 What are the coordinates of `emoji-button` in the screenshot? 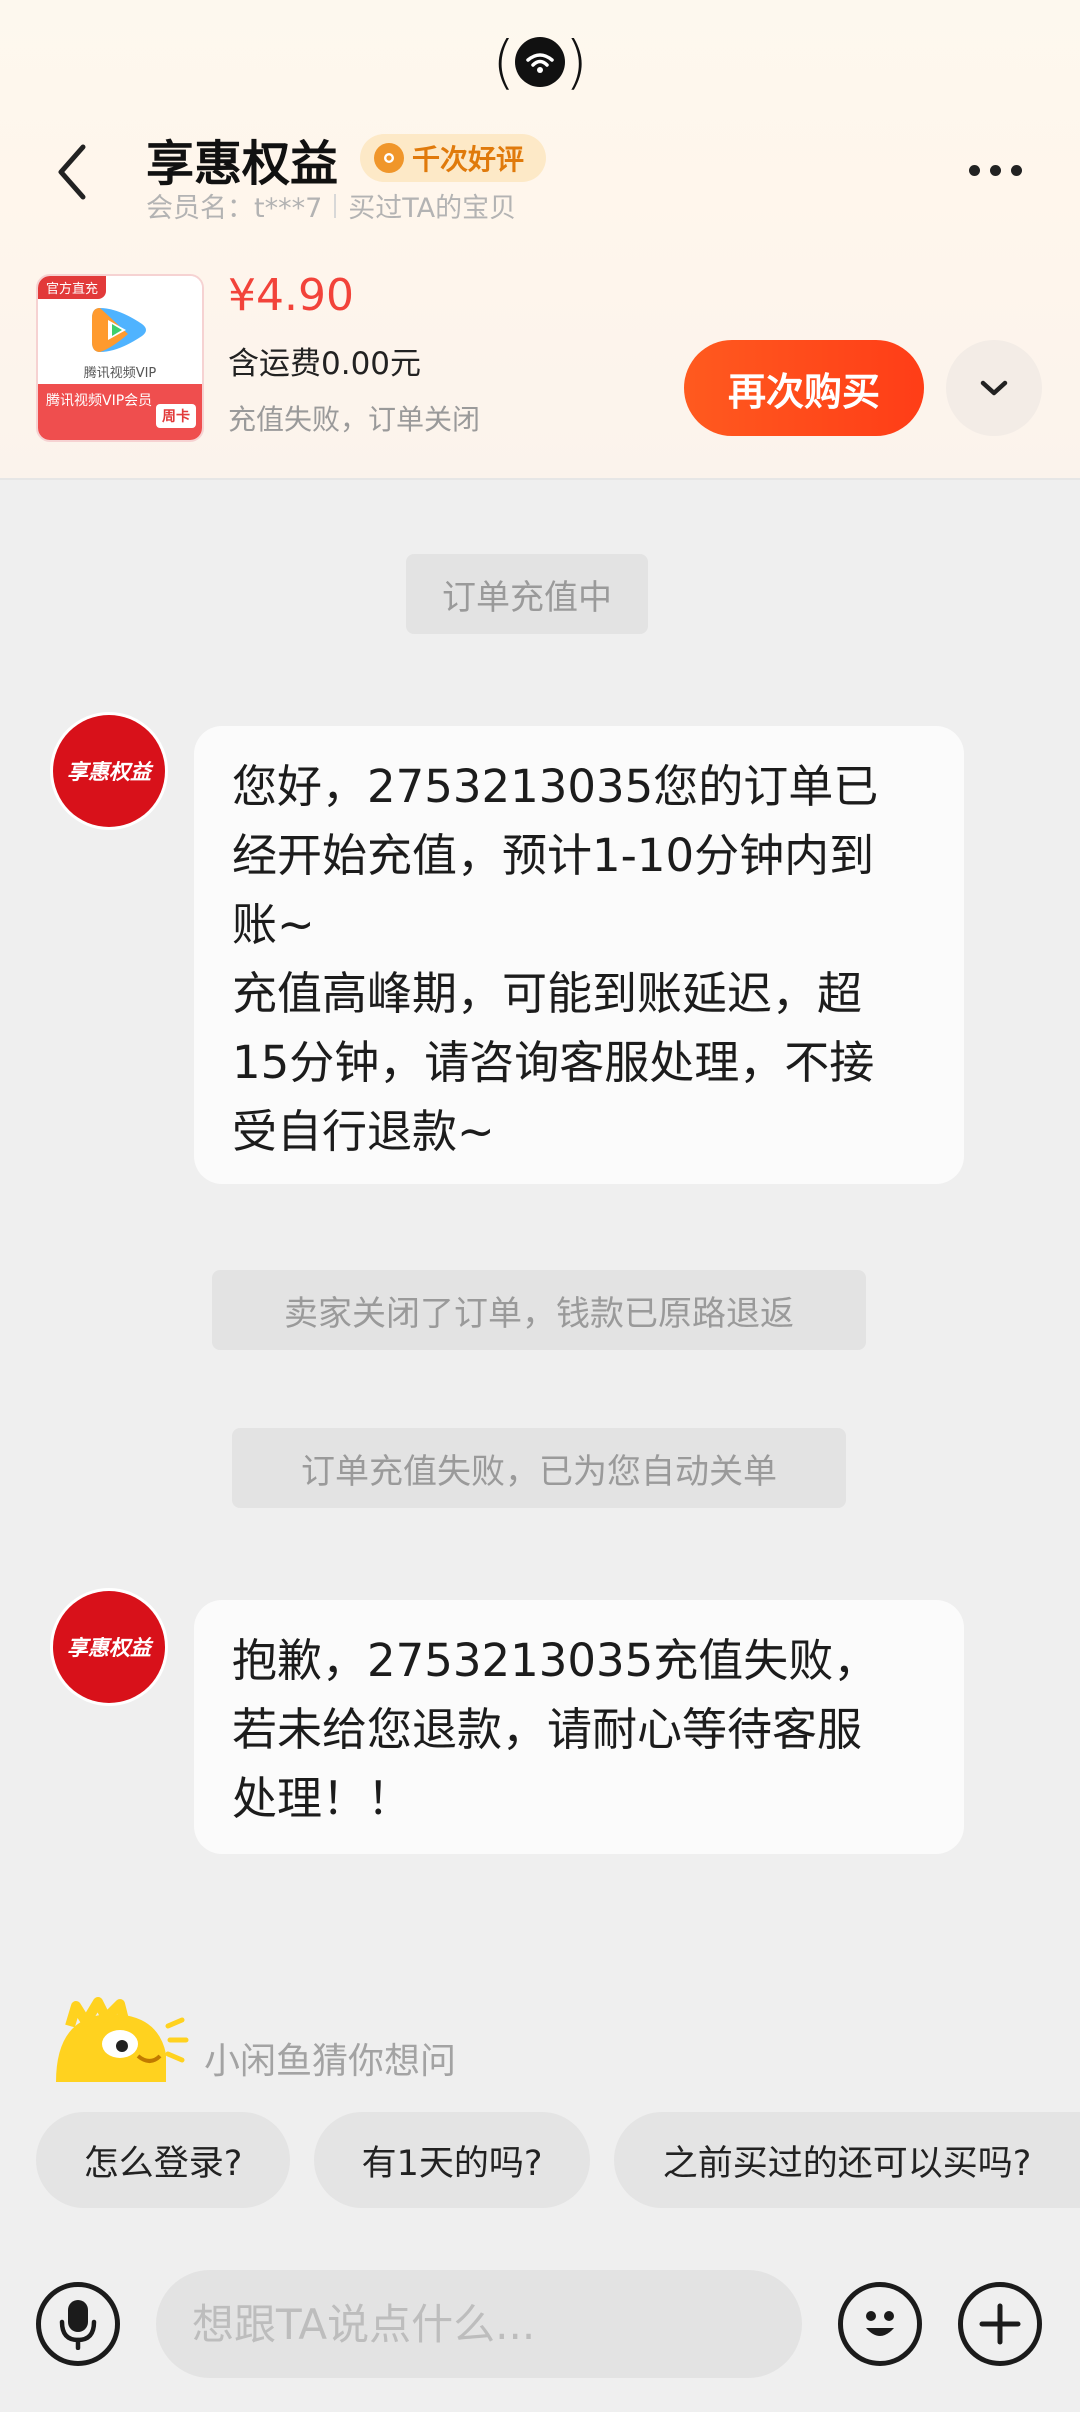 It's located at (880, 2324).